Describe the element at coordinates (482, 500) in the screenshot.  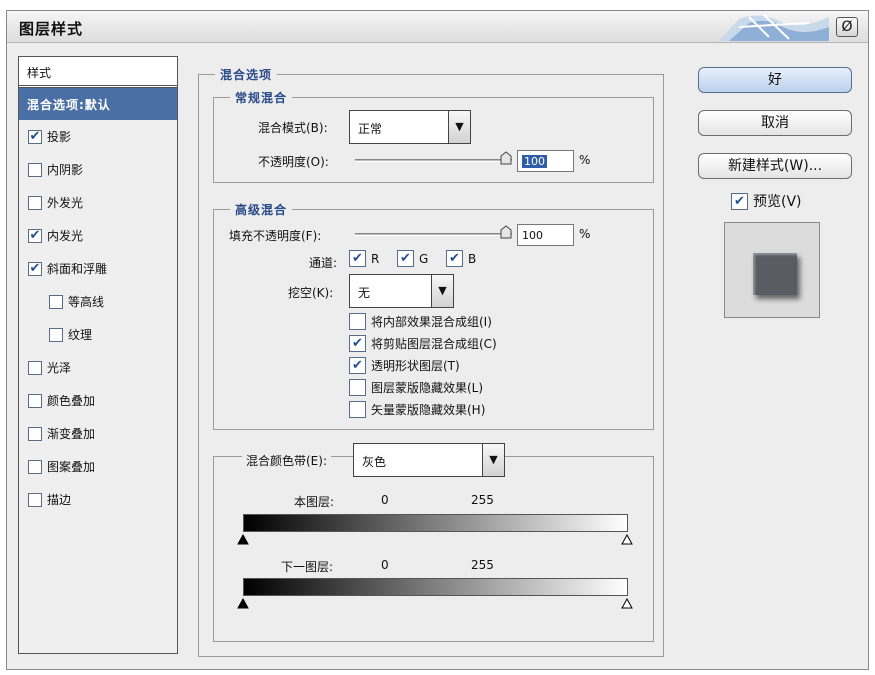
I see `this-layer-max: 255` at that location.